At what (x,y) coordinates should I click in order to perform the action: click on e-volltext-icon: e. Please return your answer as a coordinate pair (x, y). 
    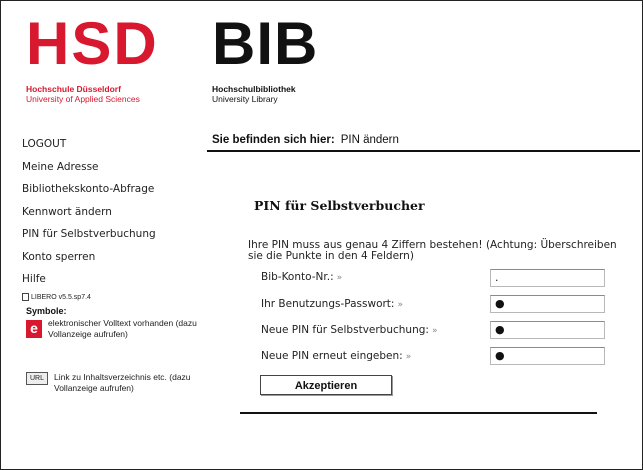
    Looking at the image, I should click on (34, 329).